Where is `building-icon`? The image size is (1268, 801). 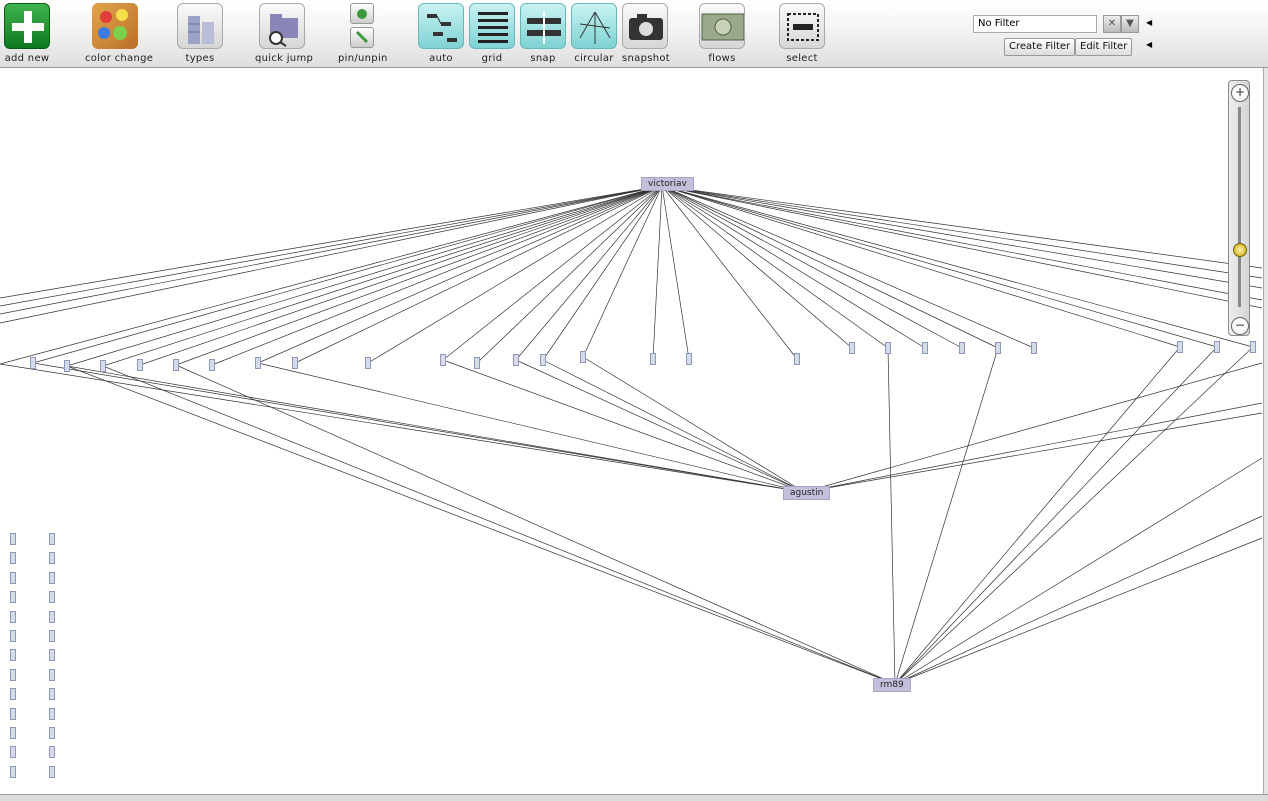 building-icon is located at coordinates (200, 26).